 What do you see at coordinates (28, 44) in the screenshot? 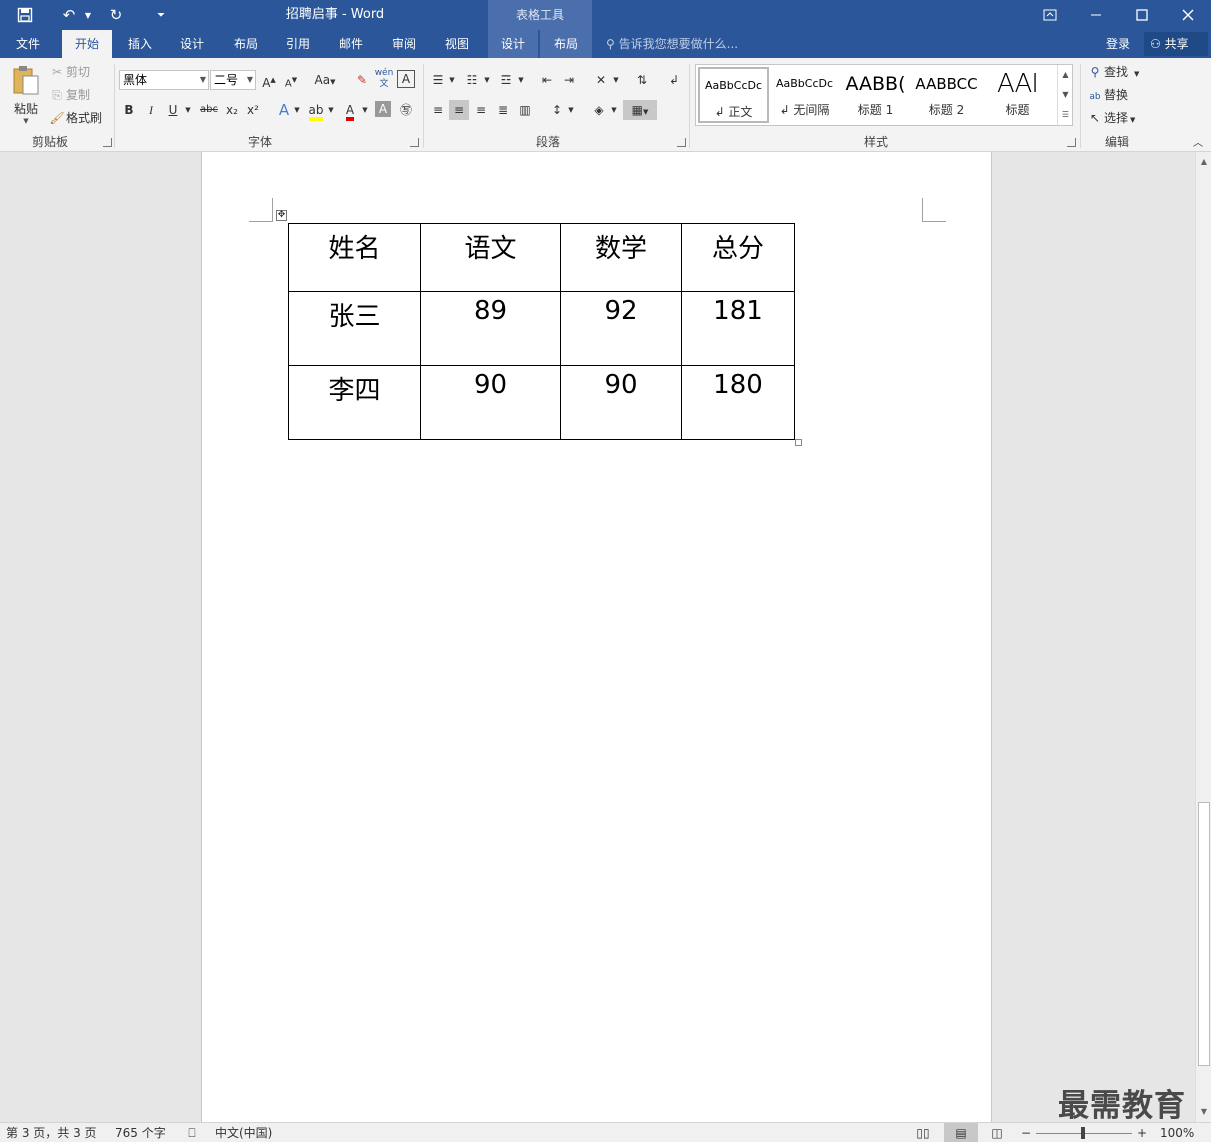
I see `tab-file: 文件` at bounding box center [28, 44].